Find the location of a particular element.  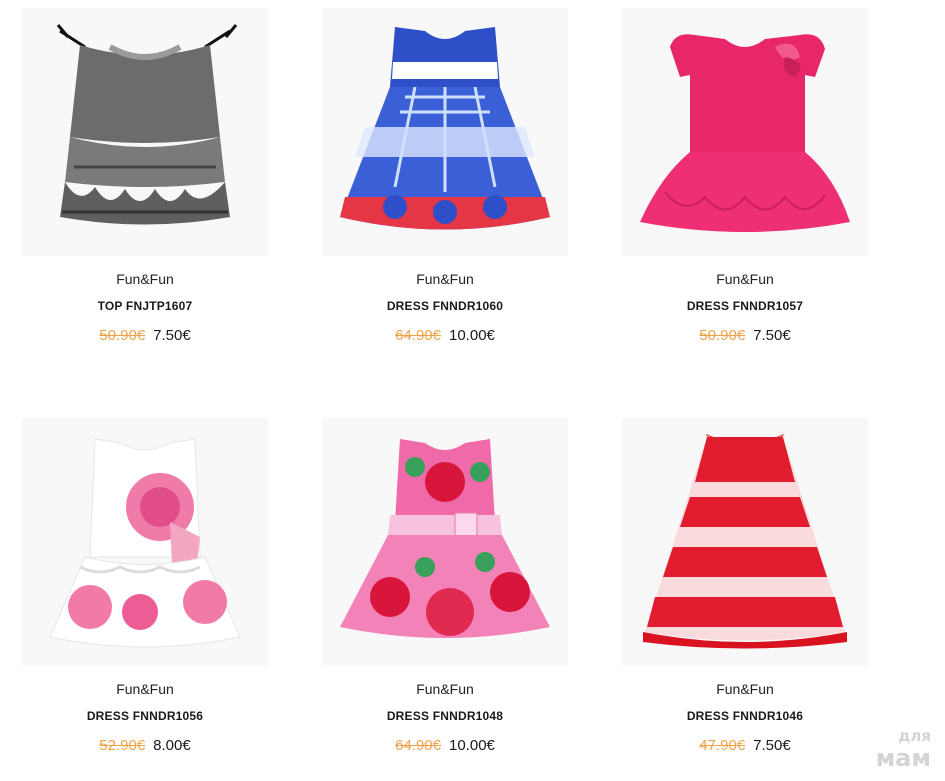

gray-ruffle-top-image is located at coordinates (147, 124).